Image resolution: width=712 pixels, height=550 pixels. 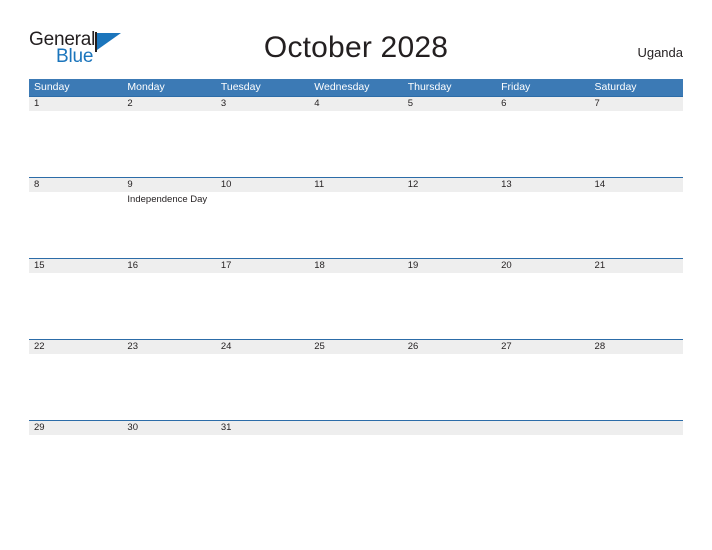 I want to click on day-number: 22, so click(x=75, y=347).